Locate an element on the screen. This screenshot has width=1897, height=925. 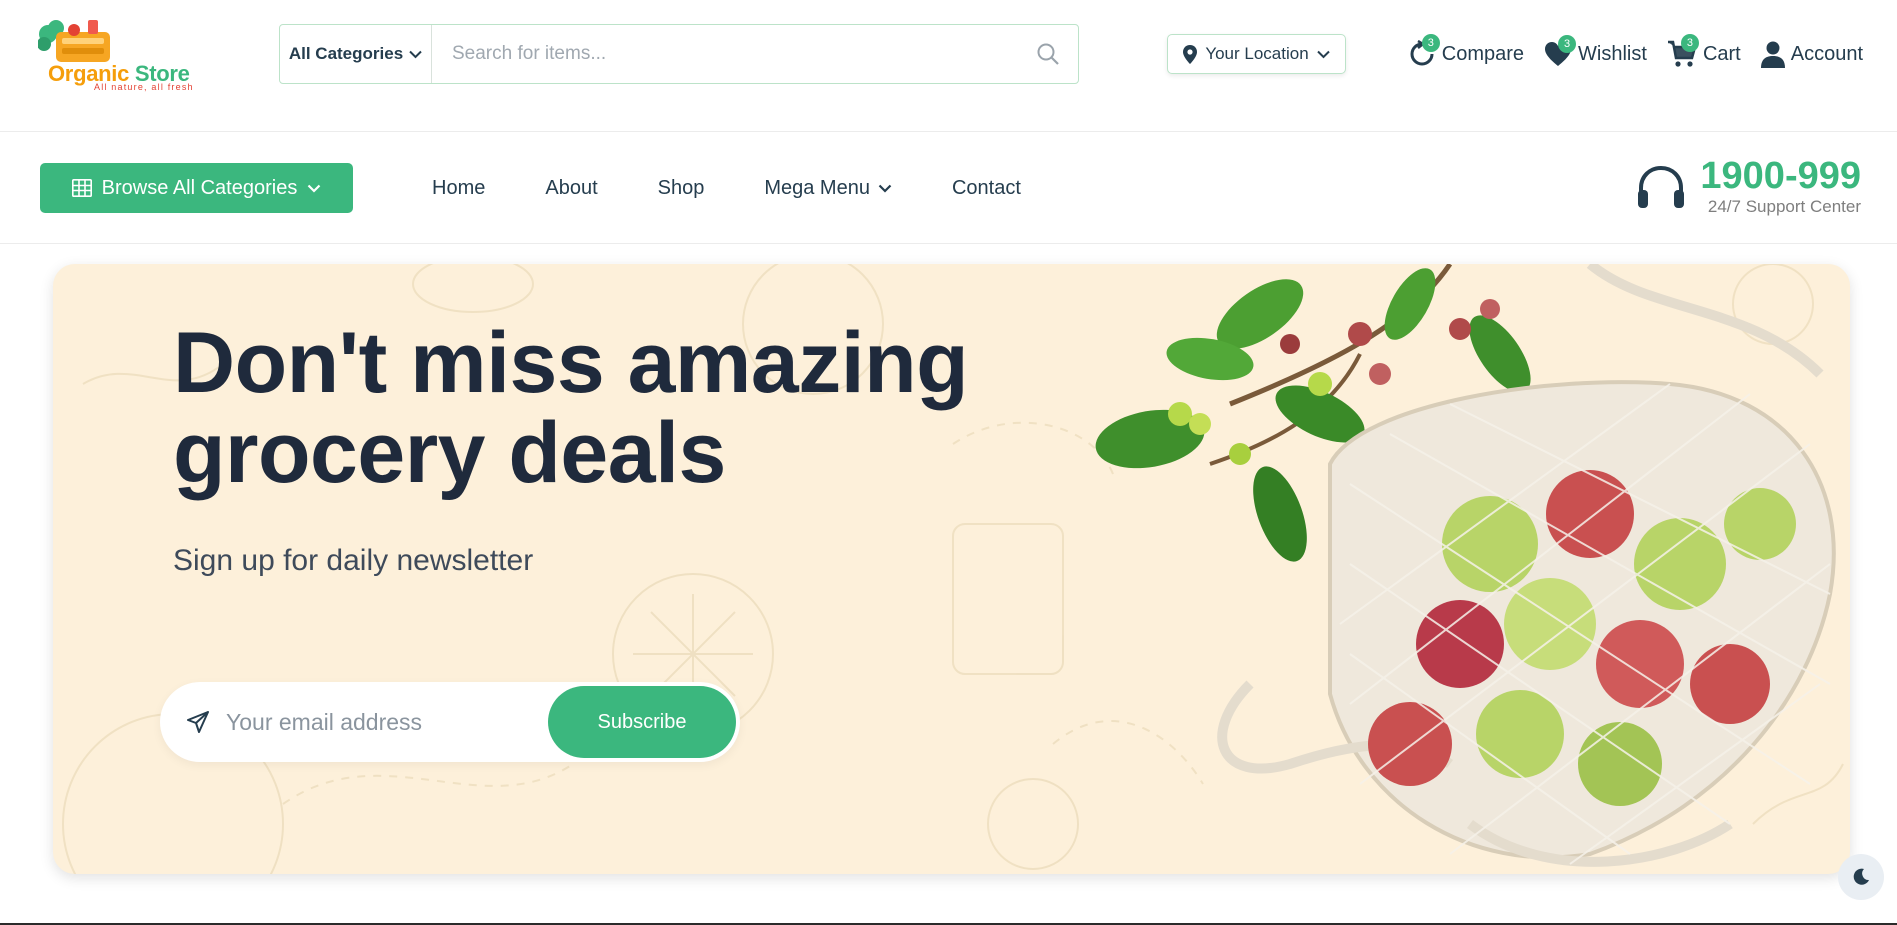
user-icon is located at coordinates (1772, 54).